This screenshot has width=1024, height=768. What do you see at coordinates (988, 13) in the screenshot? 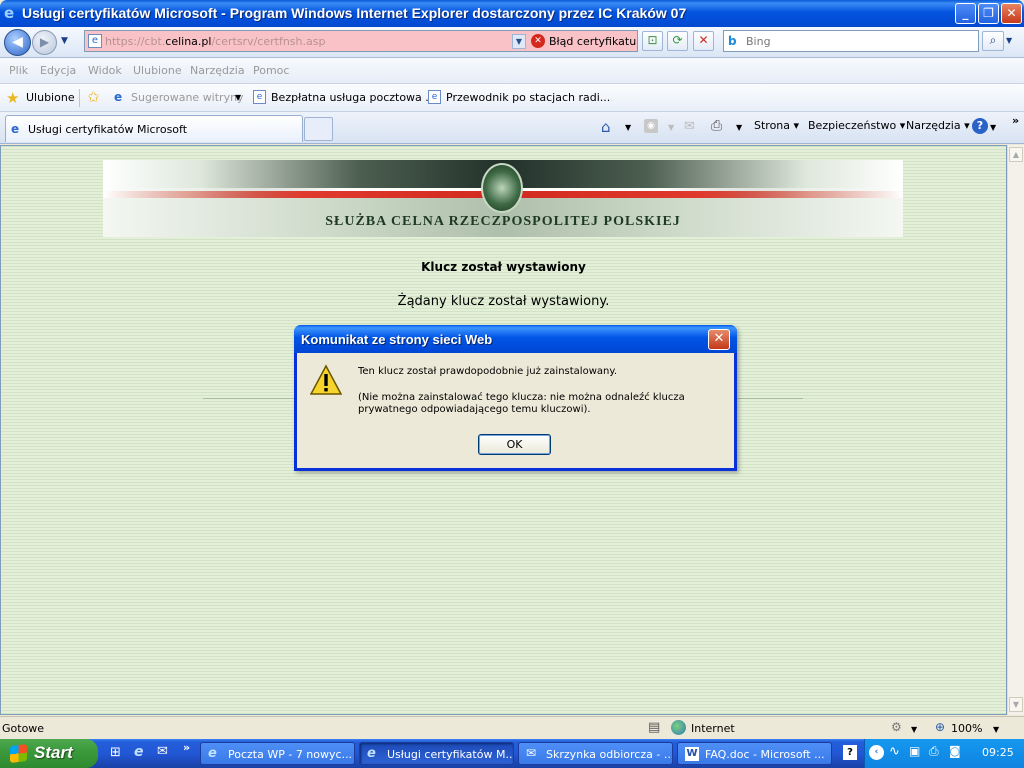
I see `restore-button: ❐` at bounding box center [988, 13].